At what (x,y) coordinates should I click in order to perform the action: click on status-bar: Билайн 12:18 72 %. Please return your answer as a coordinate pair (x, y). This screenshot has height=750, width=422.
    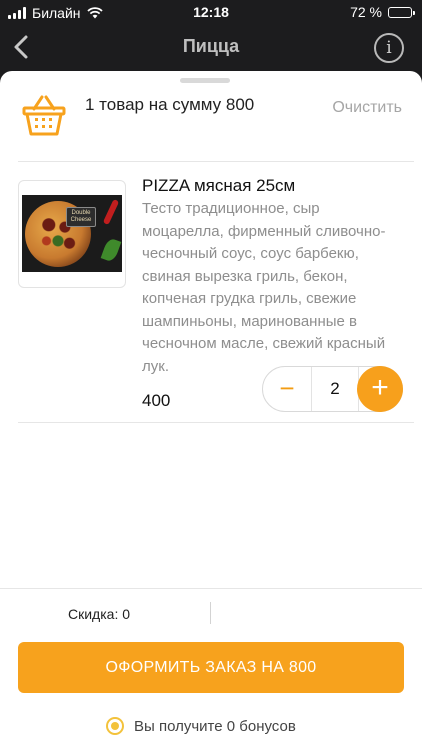
    Looking at the image, I should click on (211, 13).